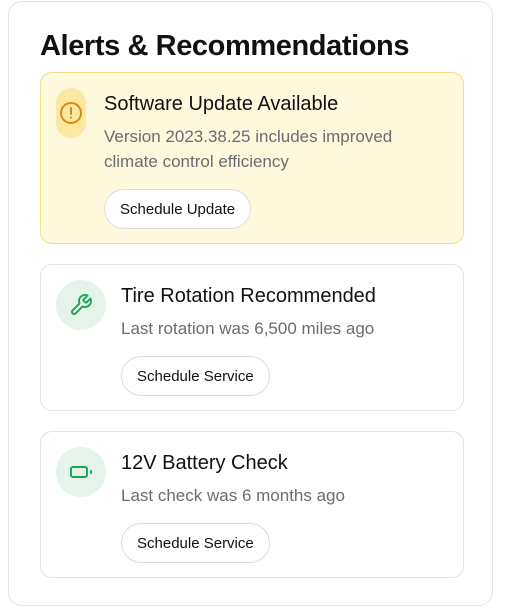 The height and width of the screenshot is (610, 507). What do you see at coordinates (233, 495) in the screenshot?
I see `alert-description: Last check was 6 months ago` at bounding box center [233, 495].